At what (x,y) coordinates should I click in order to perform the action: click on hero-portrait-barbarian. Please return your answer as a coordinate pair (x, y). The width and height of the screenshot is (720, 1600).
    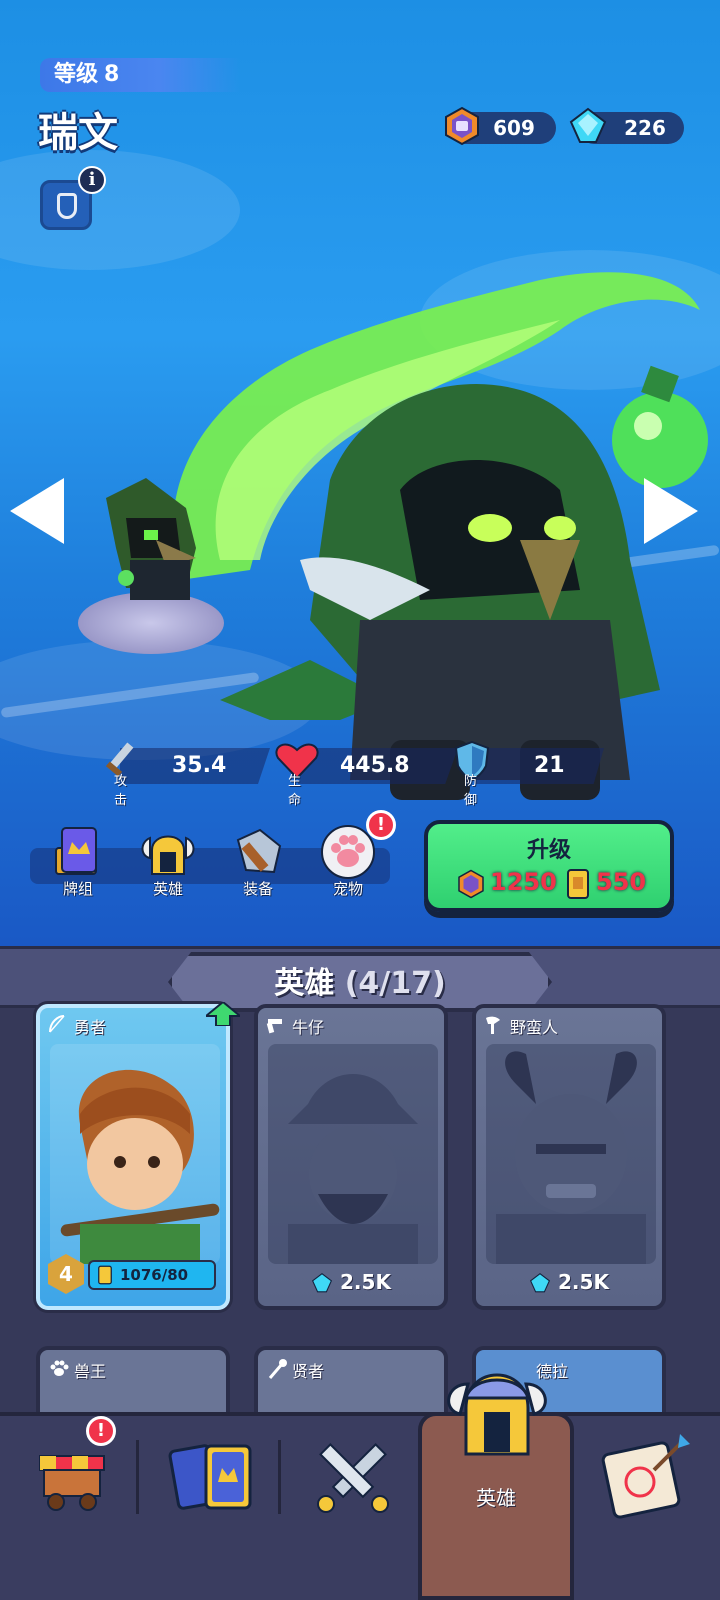
    Looking at the image, I should click on (571, 1154).